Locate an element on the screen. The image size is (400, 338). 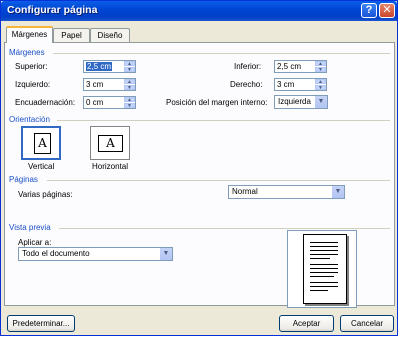
preview-page-icon is located at coordinates (325, 269).